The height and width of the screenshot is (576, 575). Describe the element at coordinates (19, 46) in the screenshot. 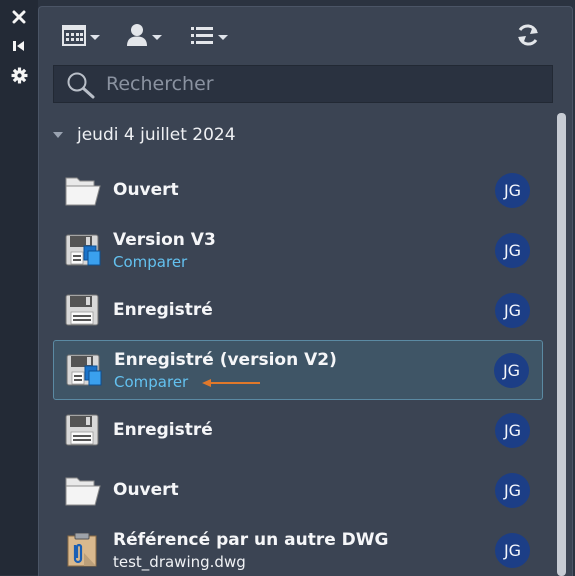

I see `collapse-icon` at that location.